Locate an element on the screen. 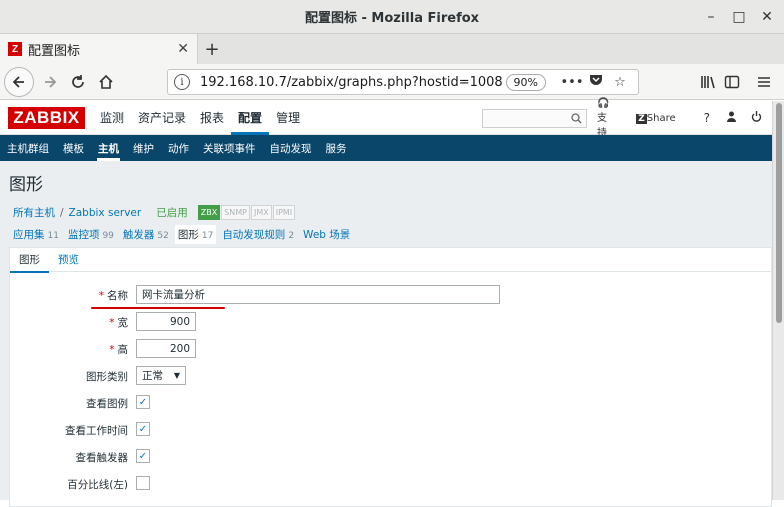 This screenshot has width=784, height=507. menu-icon is located at coordinates (764, 82).